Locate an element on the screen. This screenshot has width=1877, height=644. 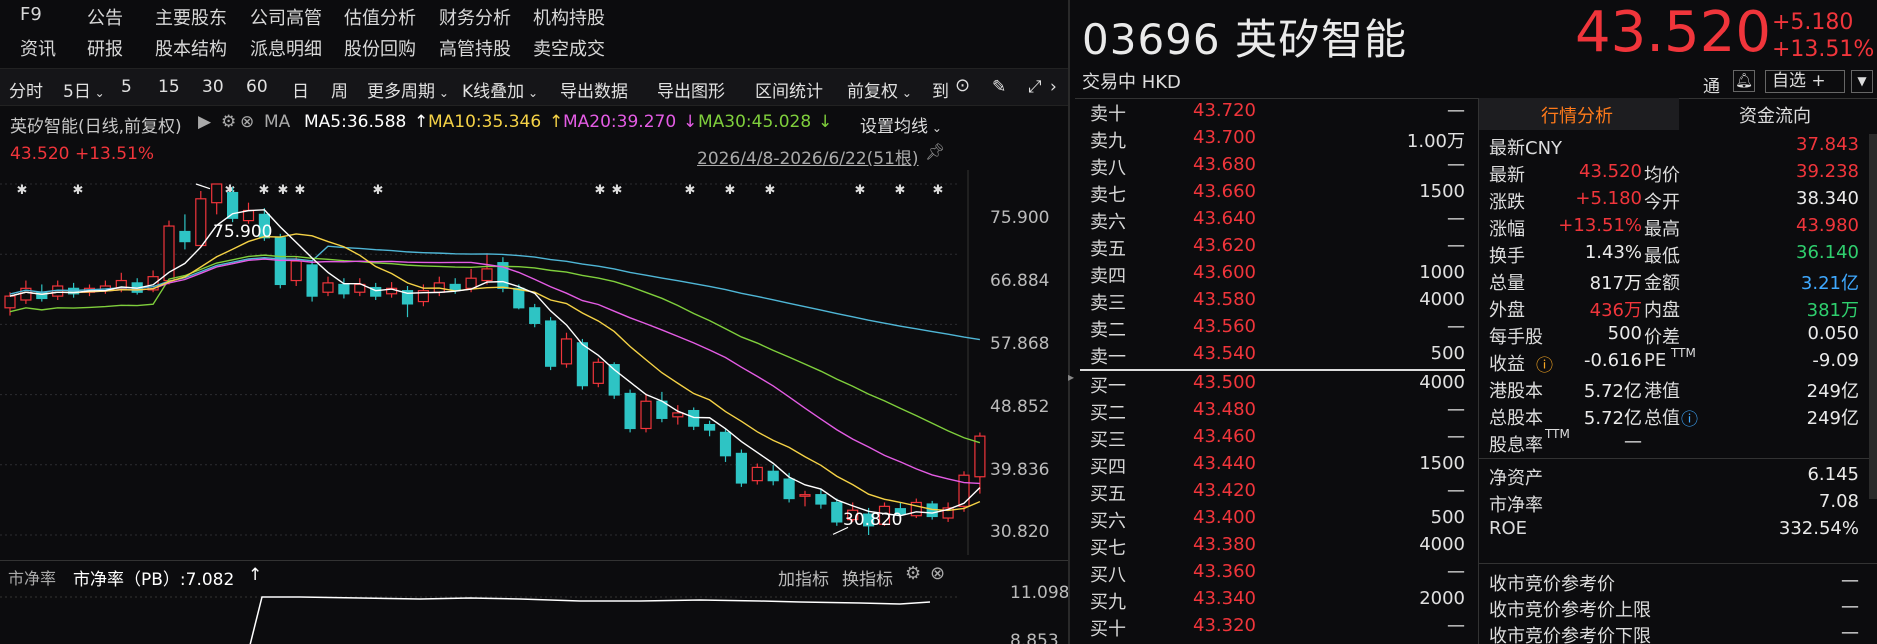
ask-row: 卖九 43.700 1.00万 is located at coordinates (1277, 139).